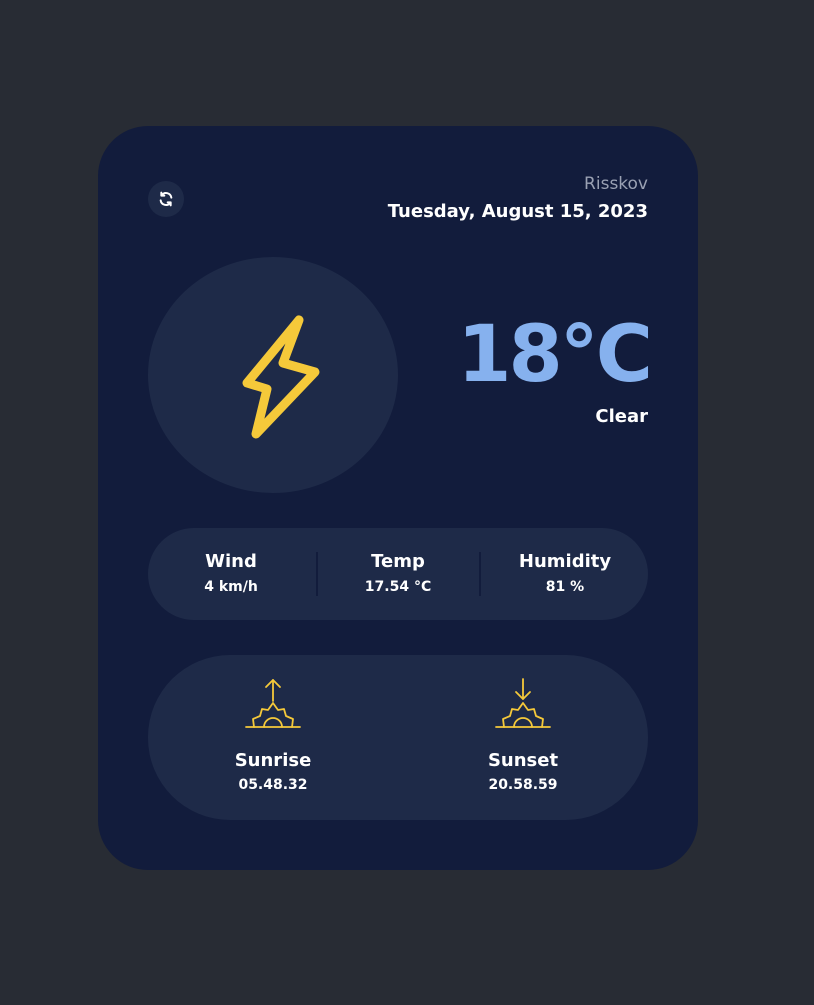  I want to click on sunrise: Sunrise 05.48.32, so click(273, 736).